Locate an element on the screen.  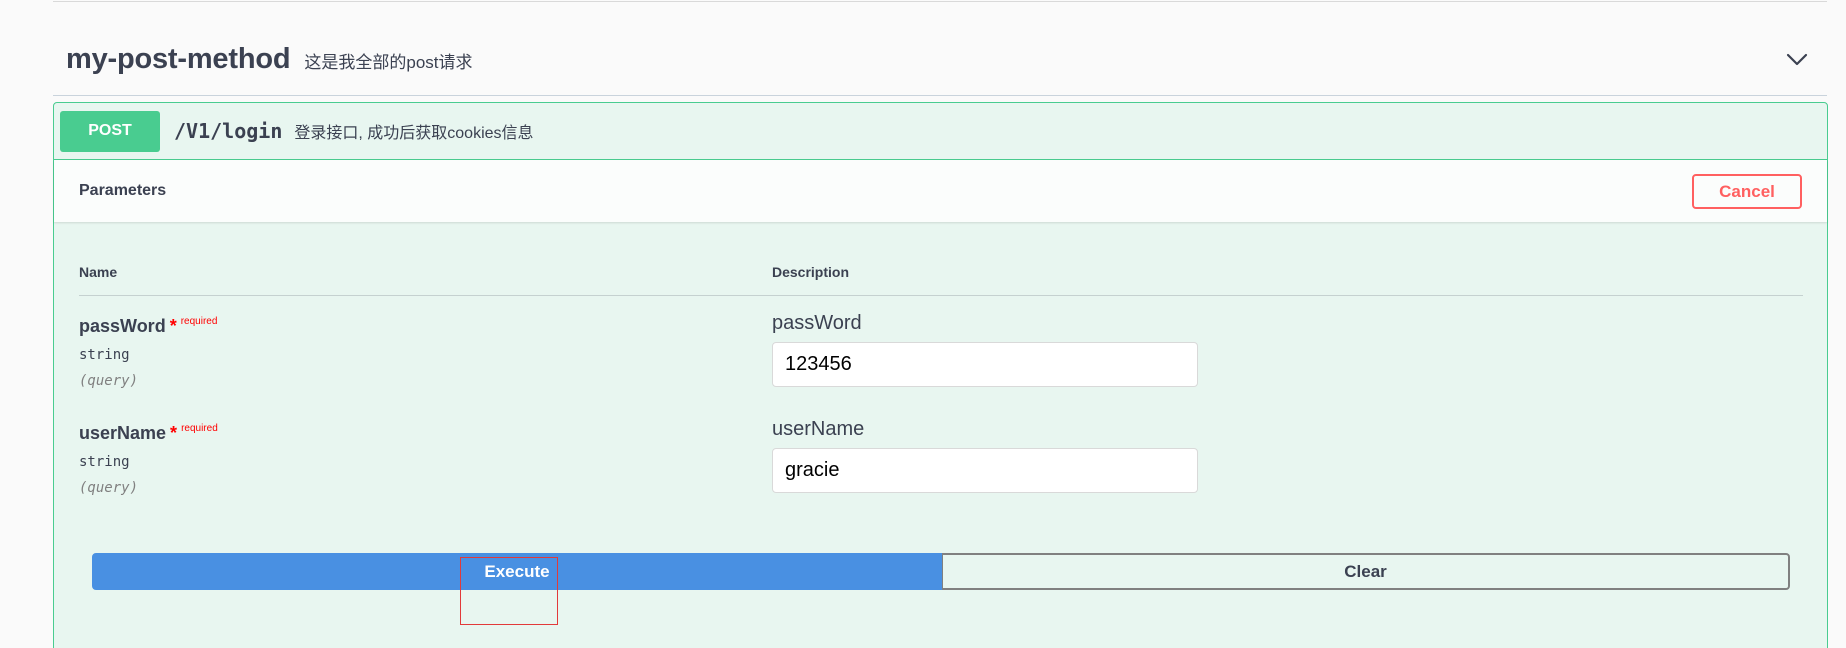
password-field-label: passWord is located at coordinates (817, 323).